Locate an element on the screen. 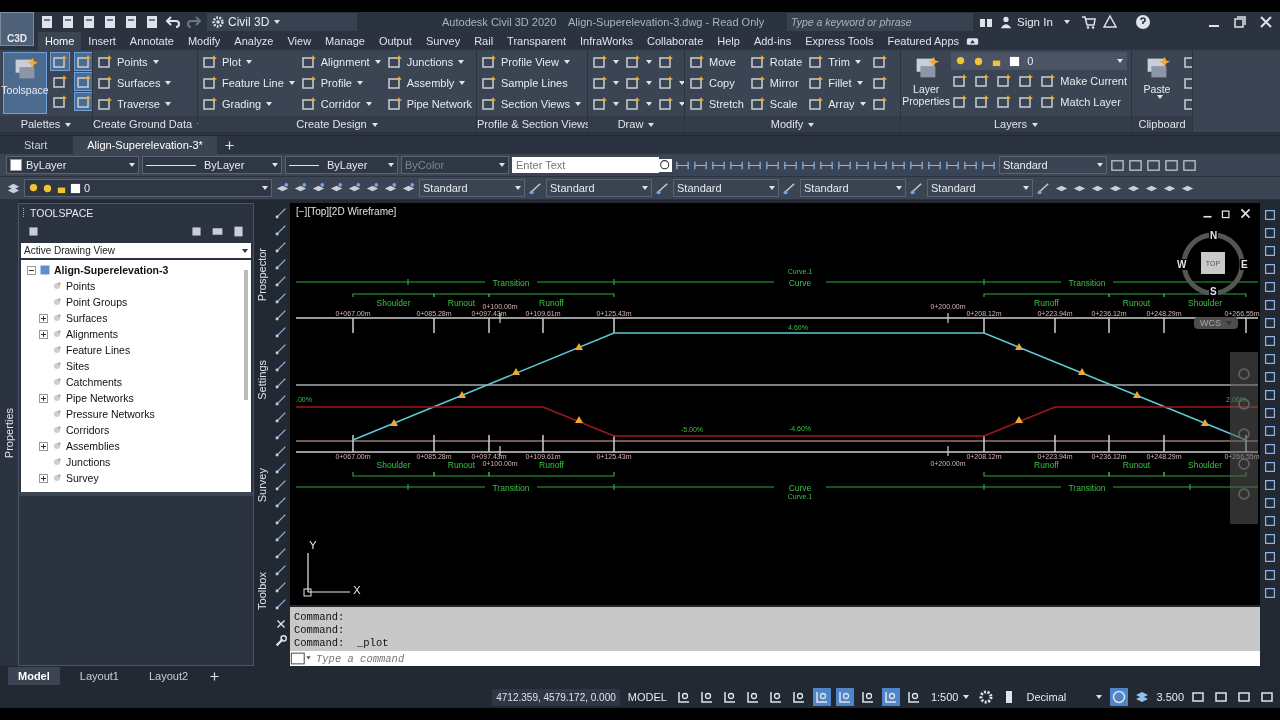  plus-icon is located at coordinates (215, 676).